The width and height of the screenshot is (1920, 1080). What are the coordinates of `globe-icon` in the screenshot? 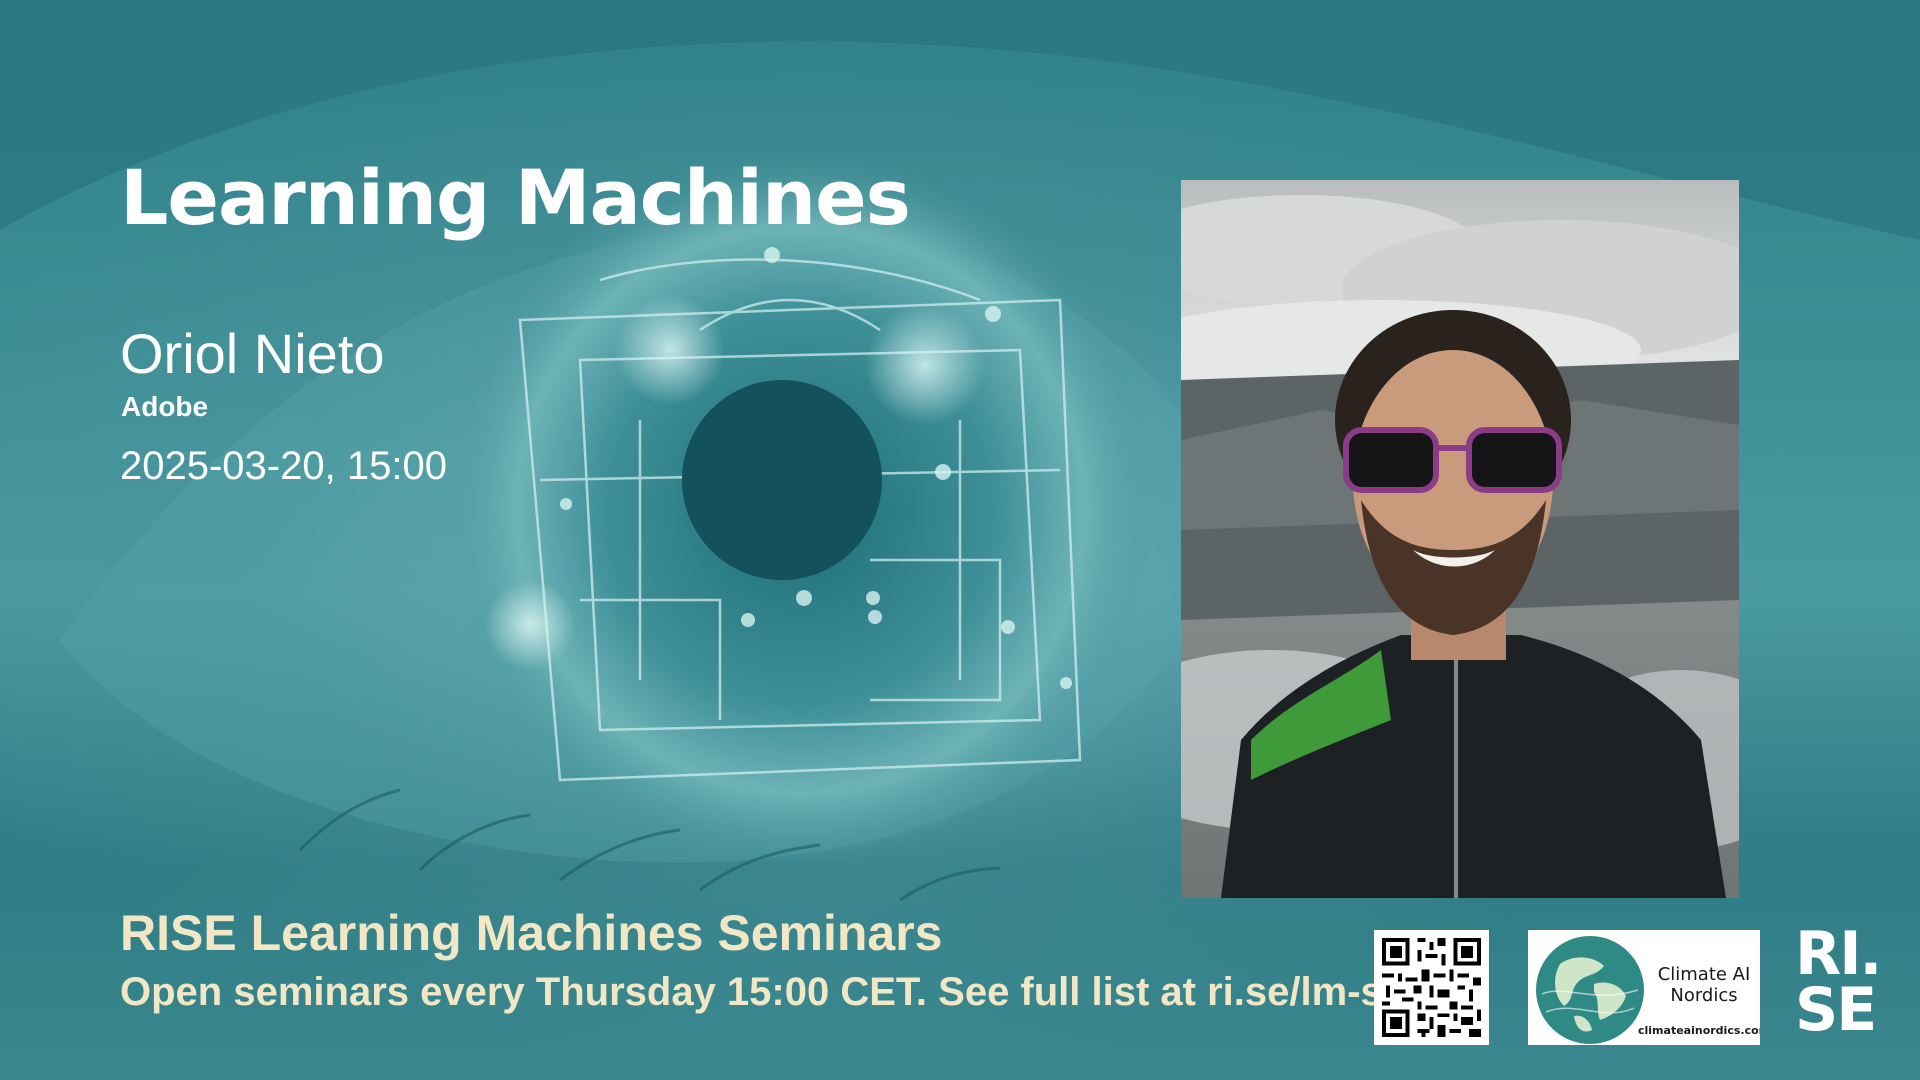 It's located at (1590, 990).